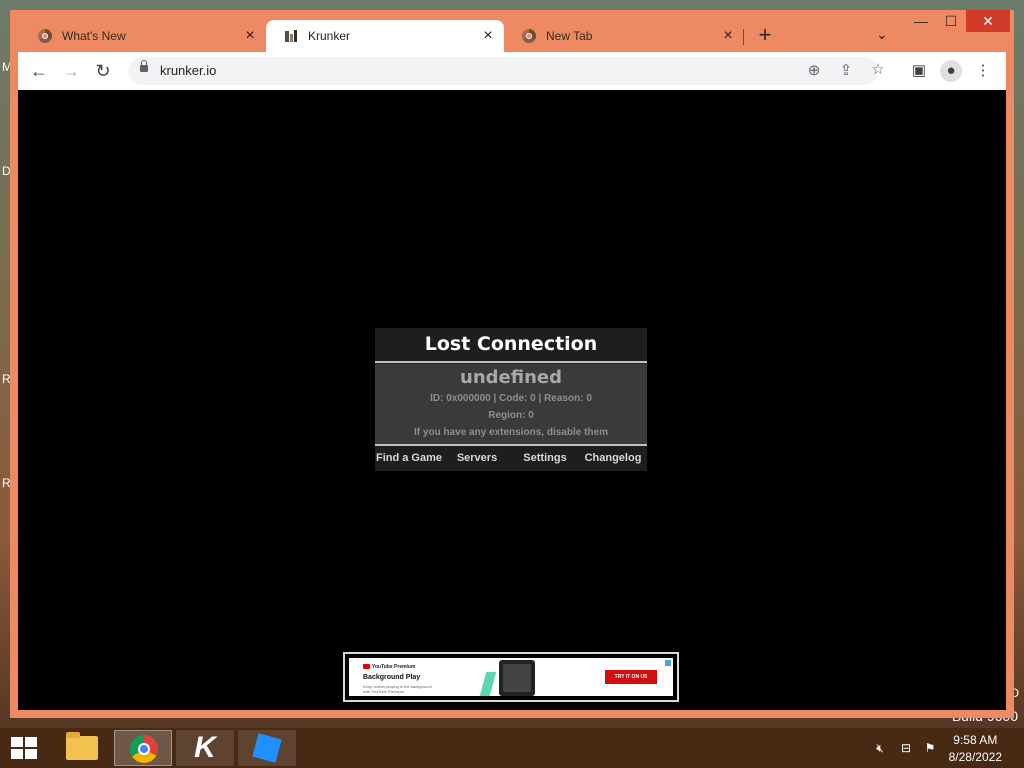  Describe the element at coordinates (409, 458) in the screenshot. I see `find-game-button: Find a Game` at that location.